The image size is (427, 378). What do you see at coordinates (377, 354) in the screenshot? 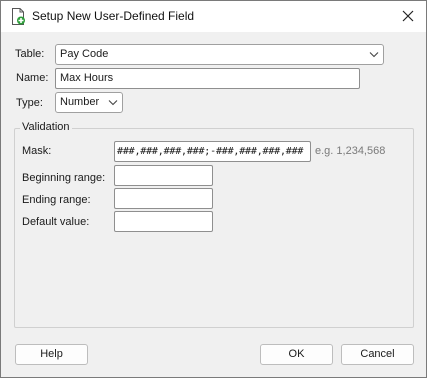
I see `cancel-button: Cancel` at bounding box center [377, 354].